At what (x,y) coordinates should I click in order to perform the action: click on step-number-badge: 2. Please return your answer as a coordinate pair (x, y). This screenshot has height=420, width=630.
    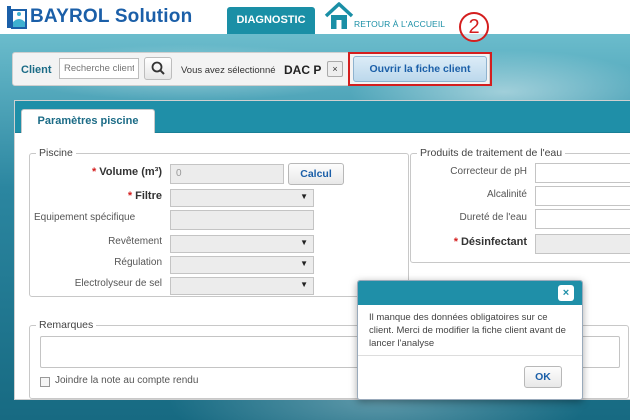
    Looking at the image, I should click on (474, 27).